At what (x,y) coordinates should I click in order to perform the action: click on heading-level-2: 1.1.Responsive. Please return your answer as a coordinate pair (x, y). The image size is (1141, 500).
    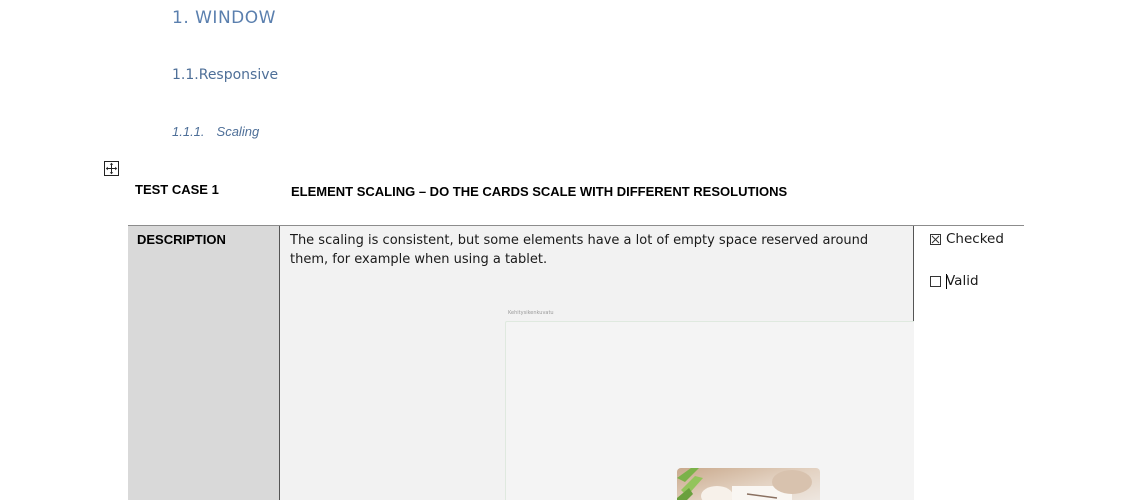
    Looking at the image, I should click on (225, 75).